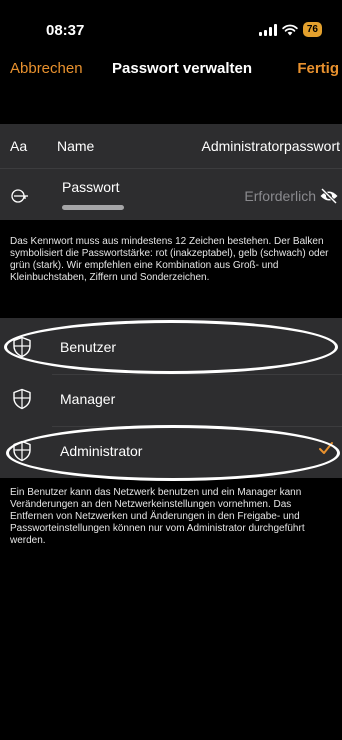 The image size is (342, 740). Describe the element at coordinates (182, 68) in the screenshot. I see `page-title: Passwort verwalten` at that location.